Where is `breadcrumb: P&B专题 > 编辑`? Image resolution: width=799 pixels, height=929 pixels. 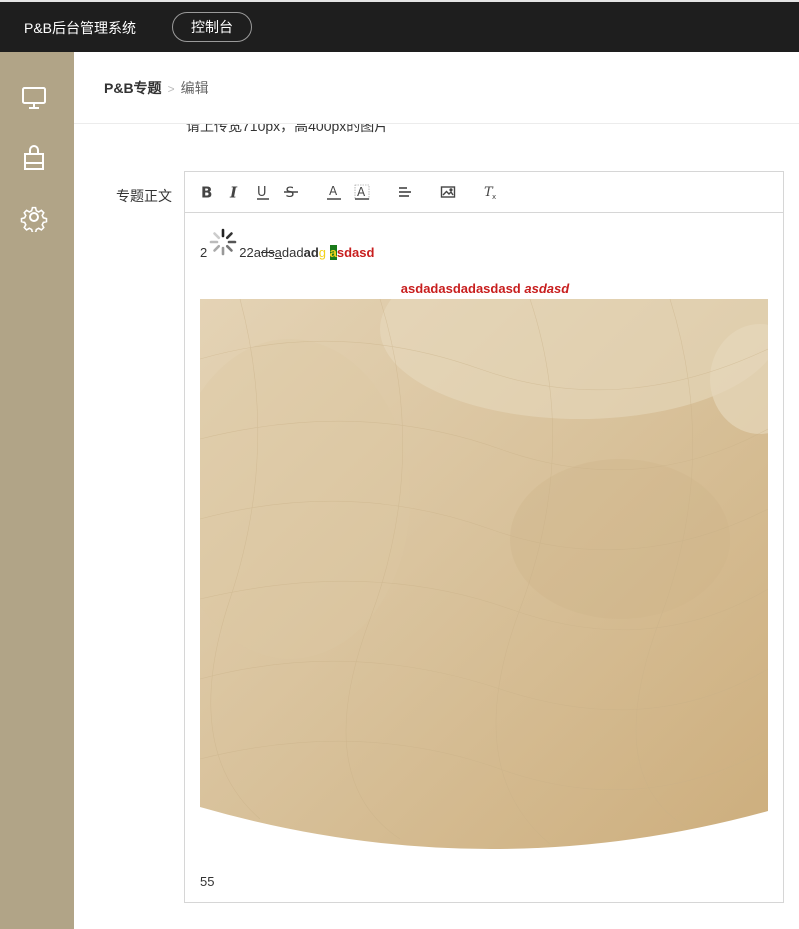
breadcrumb: P&B专题 > 编辑 is located at coordinates (156, 88).